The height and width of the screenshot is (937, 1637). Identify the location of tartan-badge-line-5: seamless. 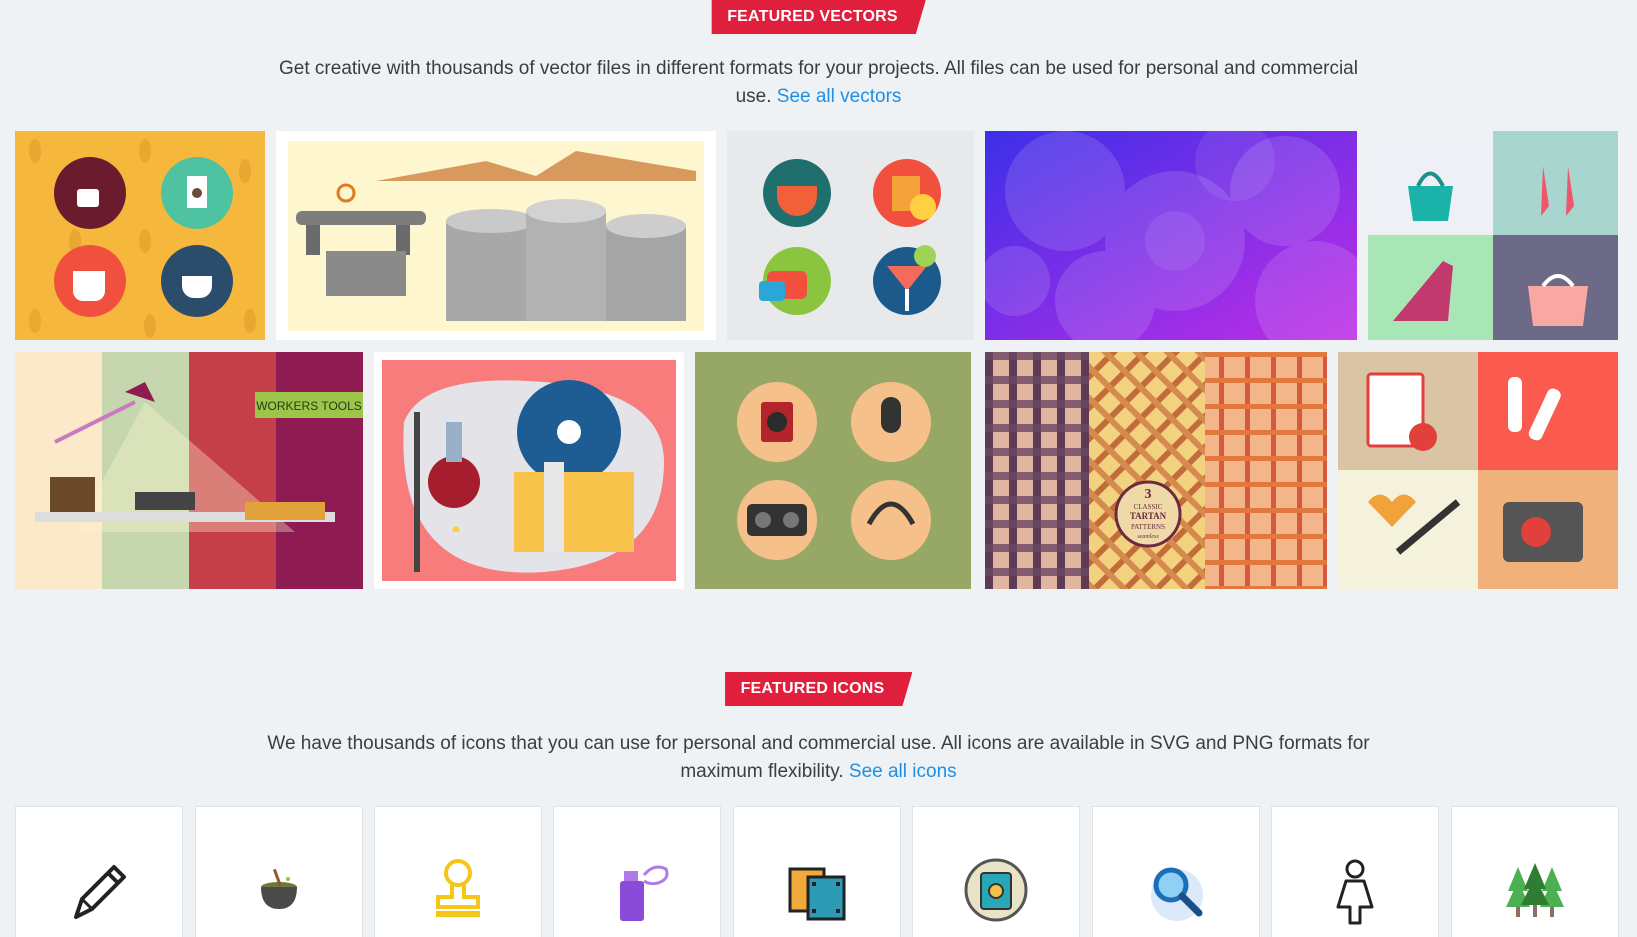
(1148, 537).